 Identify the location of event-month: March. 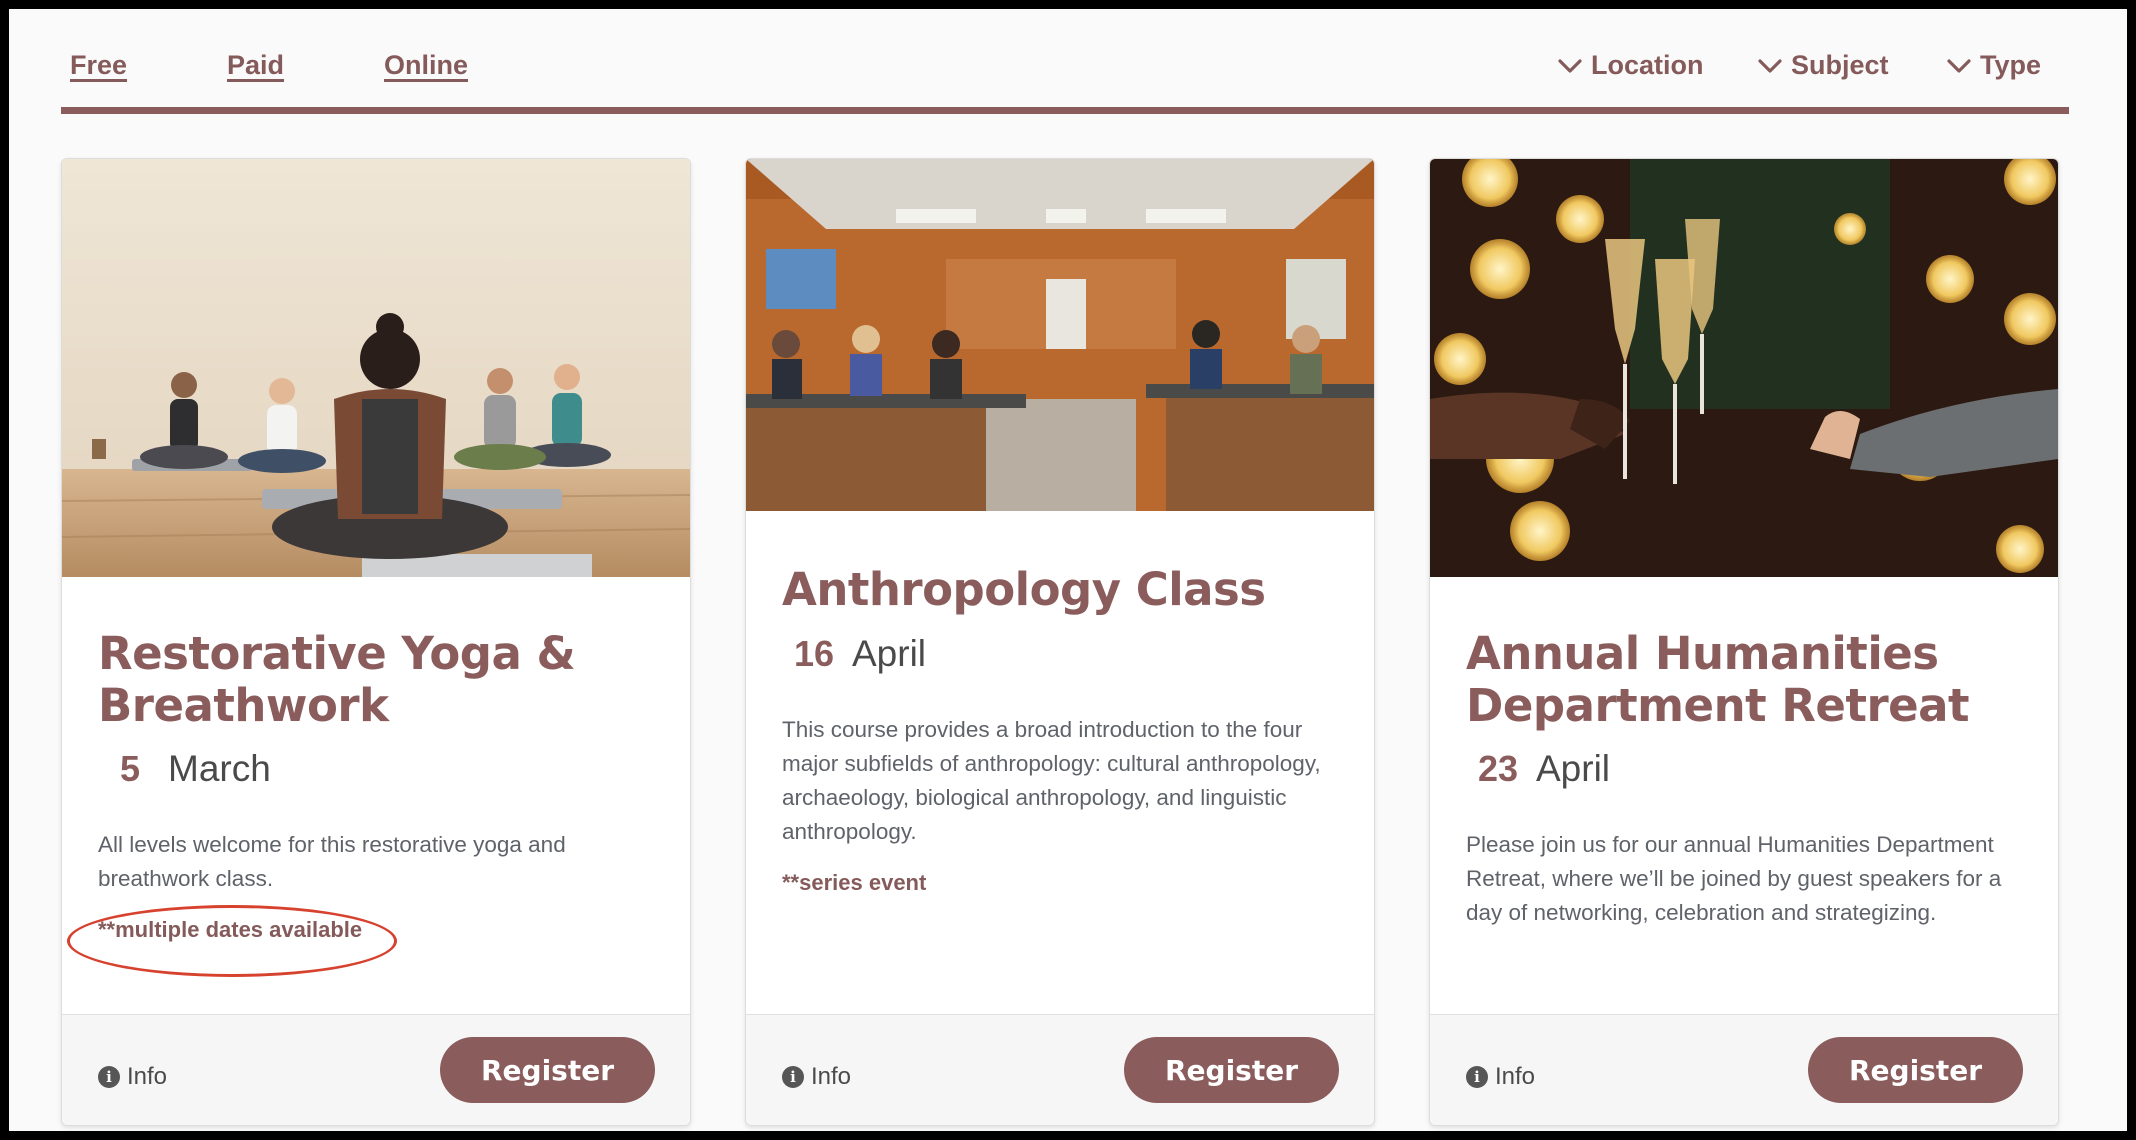
(219, 768).